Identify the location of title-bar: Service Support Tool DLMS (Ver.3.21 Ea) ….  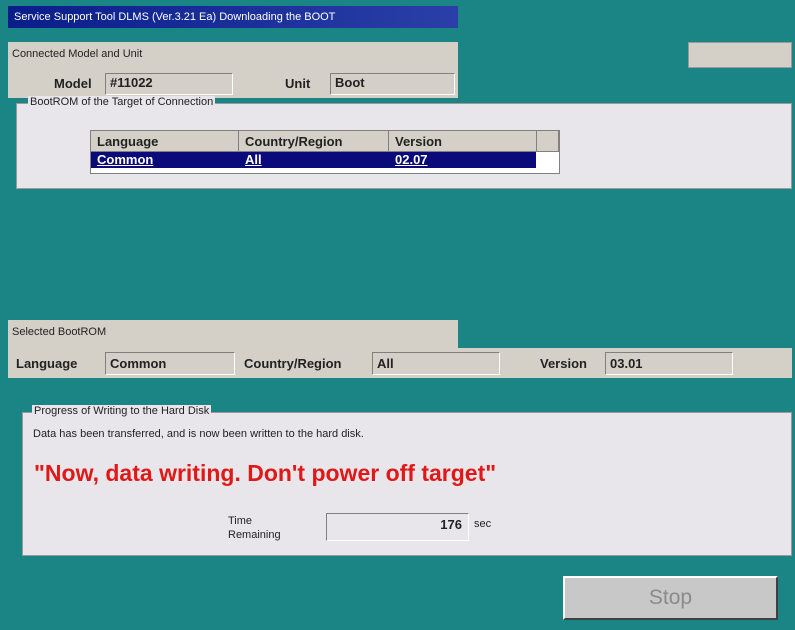
(233, 17).